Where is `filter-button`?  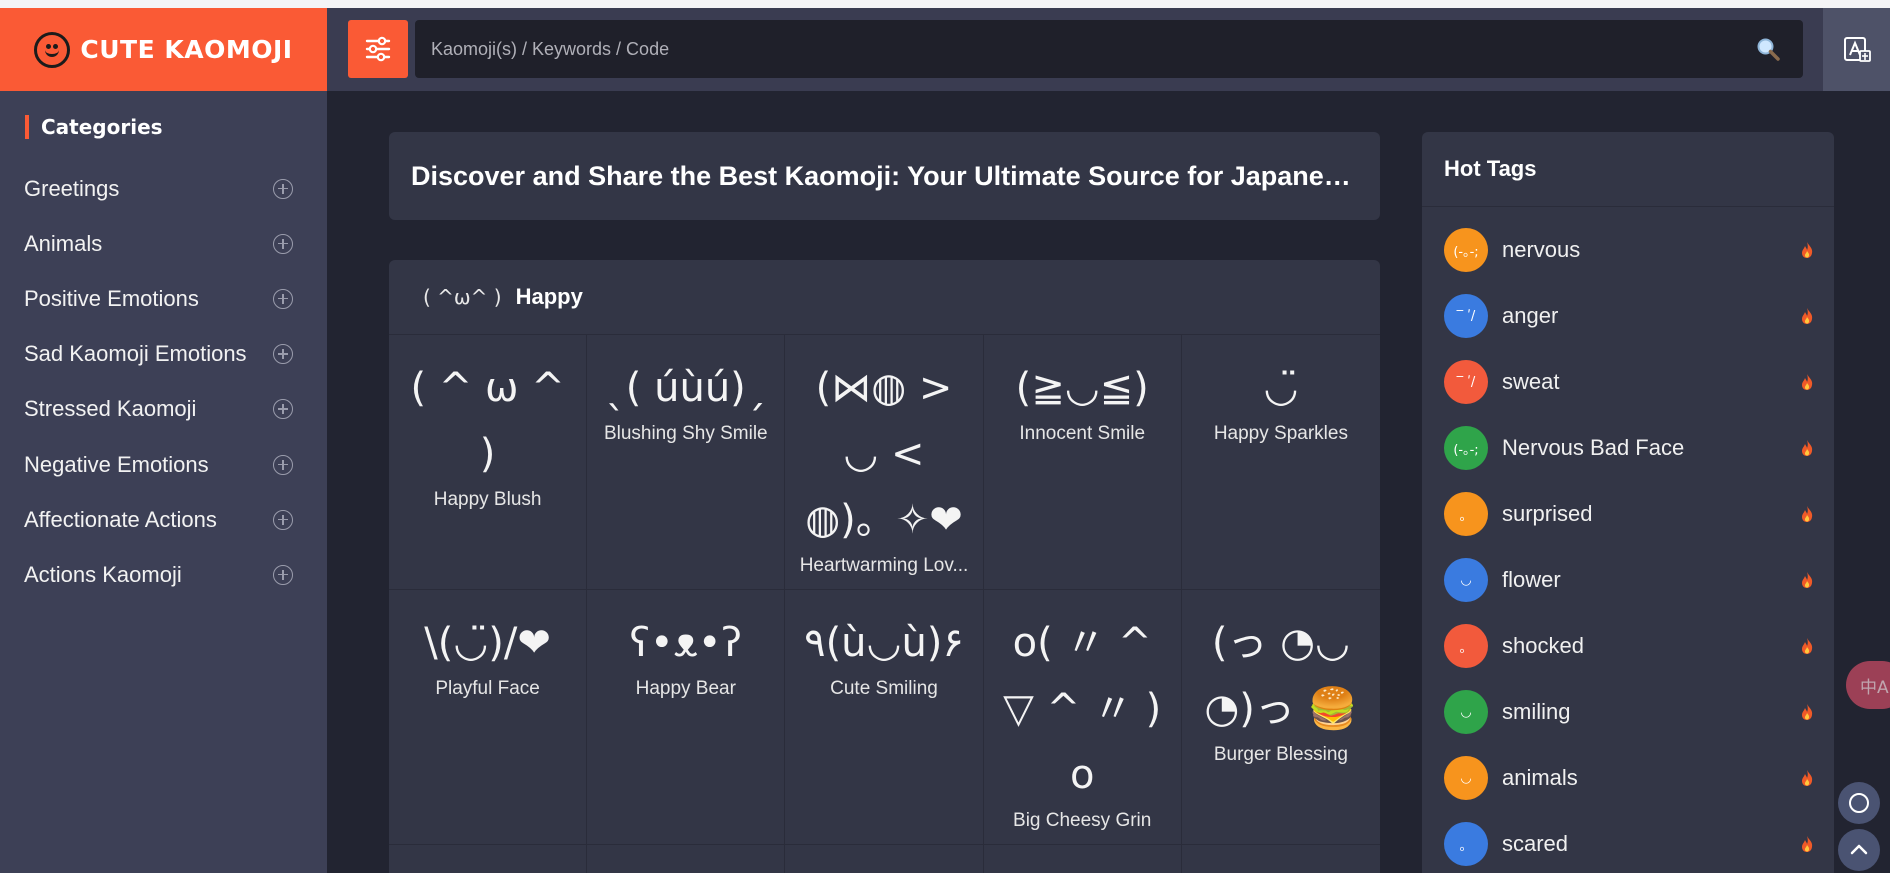
filter-button is located at coordinates (378, 49).